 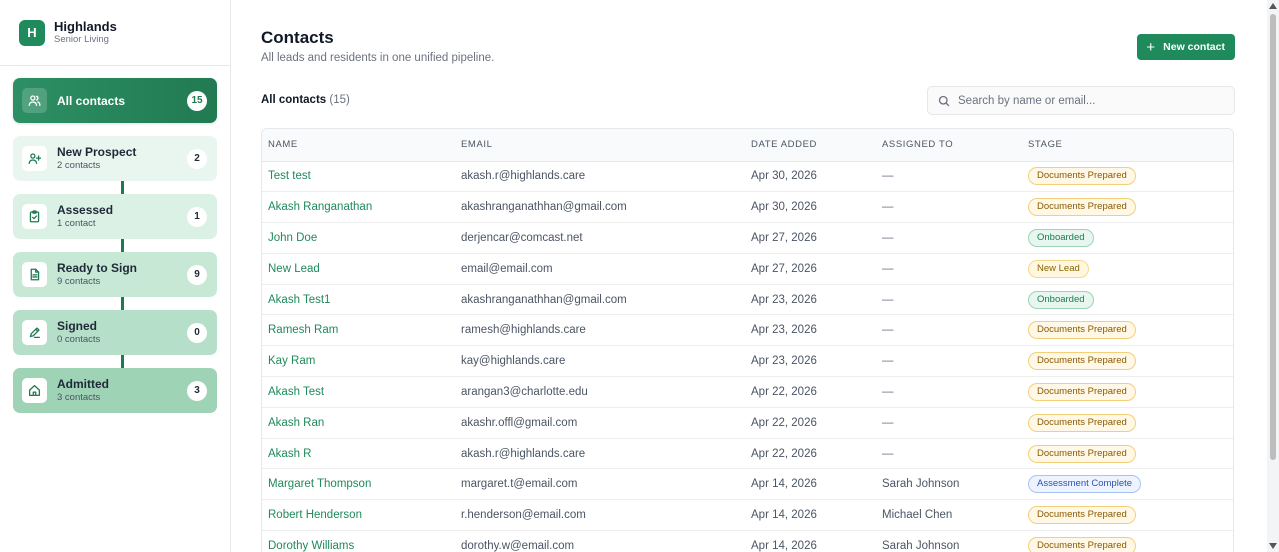 What do you see at coordinates (34, 158) in the screenshot?
I see `user-plus-icon` at bounding box center [34, 158].